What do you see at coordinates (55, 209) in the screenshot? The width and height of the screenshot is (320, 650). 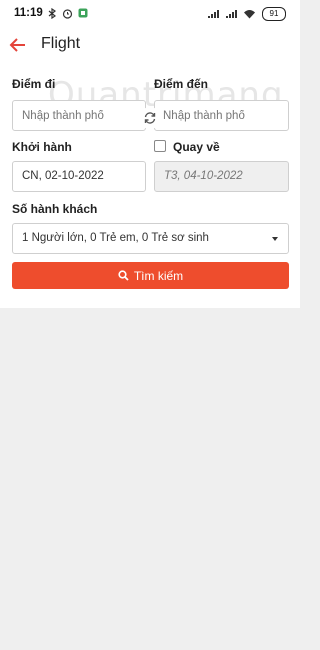 I see `passengers-label: Số hành khách` at bounding box center [55, 209].